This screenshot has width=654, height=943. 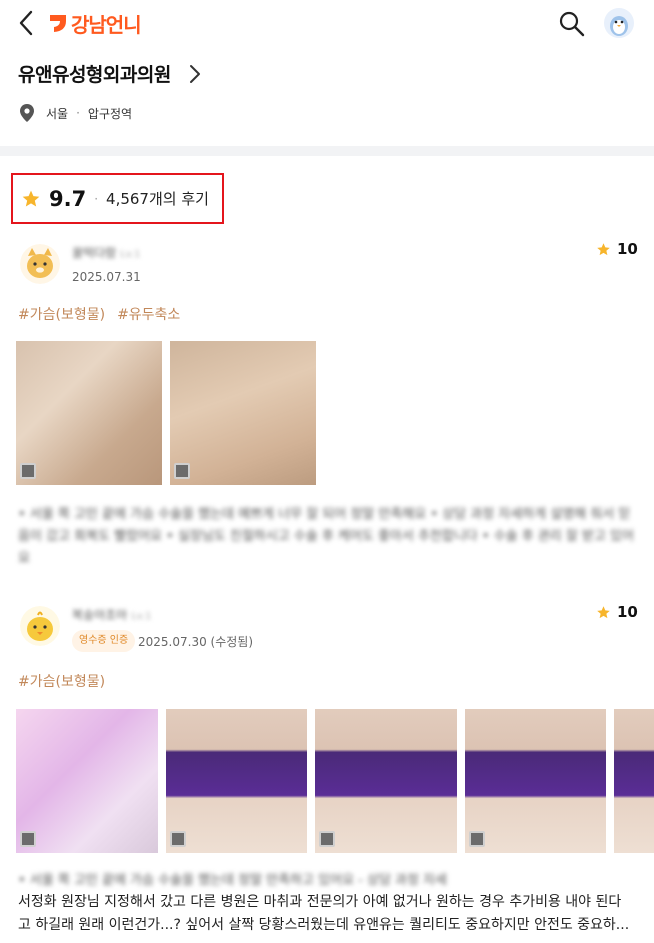 I want to click on chevron-right-icon, so click(x=194, y=73).